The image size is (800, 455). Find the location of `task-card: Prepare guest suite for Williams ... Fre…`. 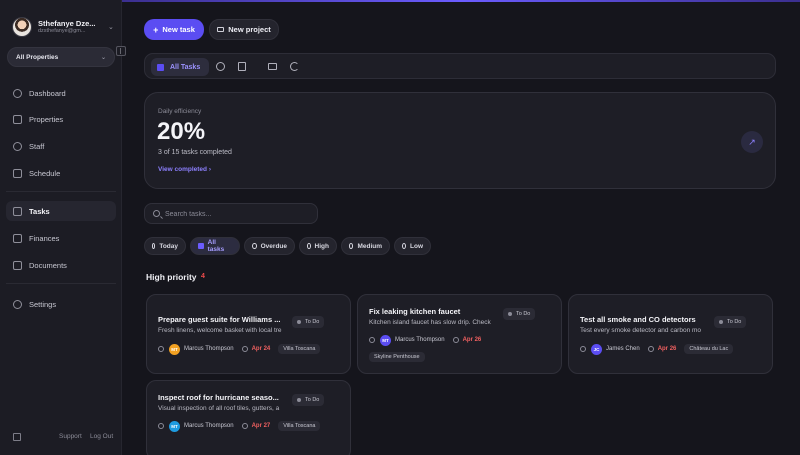

task-card: Prepare guest suite for Williams ... Fre… is located at coordinates (248, 334).